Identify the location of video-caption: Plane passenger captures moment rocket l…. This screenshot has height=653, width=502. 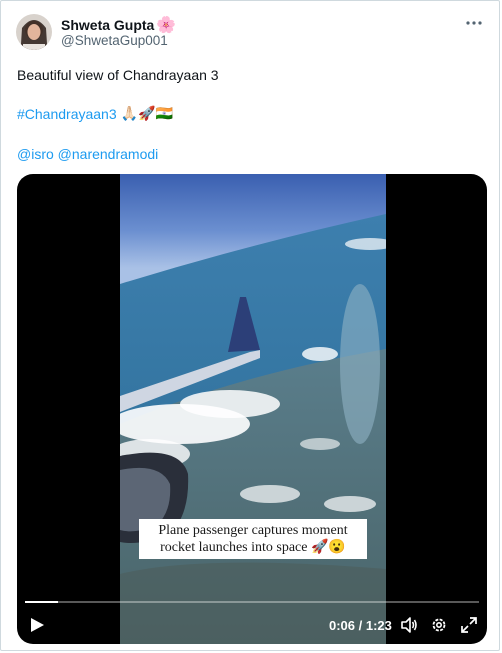
(253, 539).